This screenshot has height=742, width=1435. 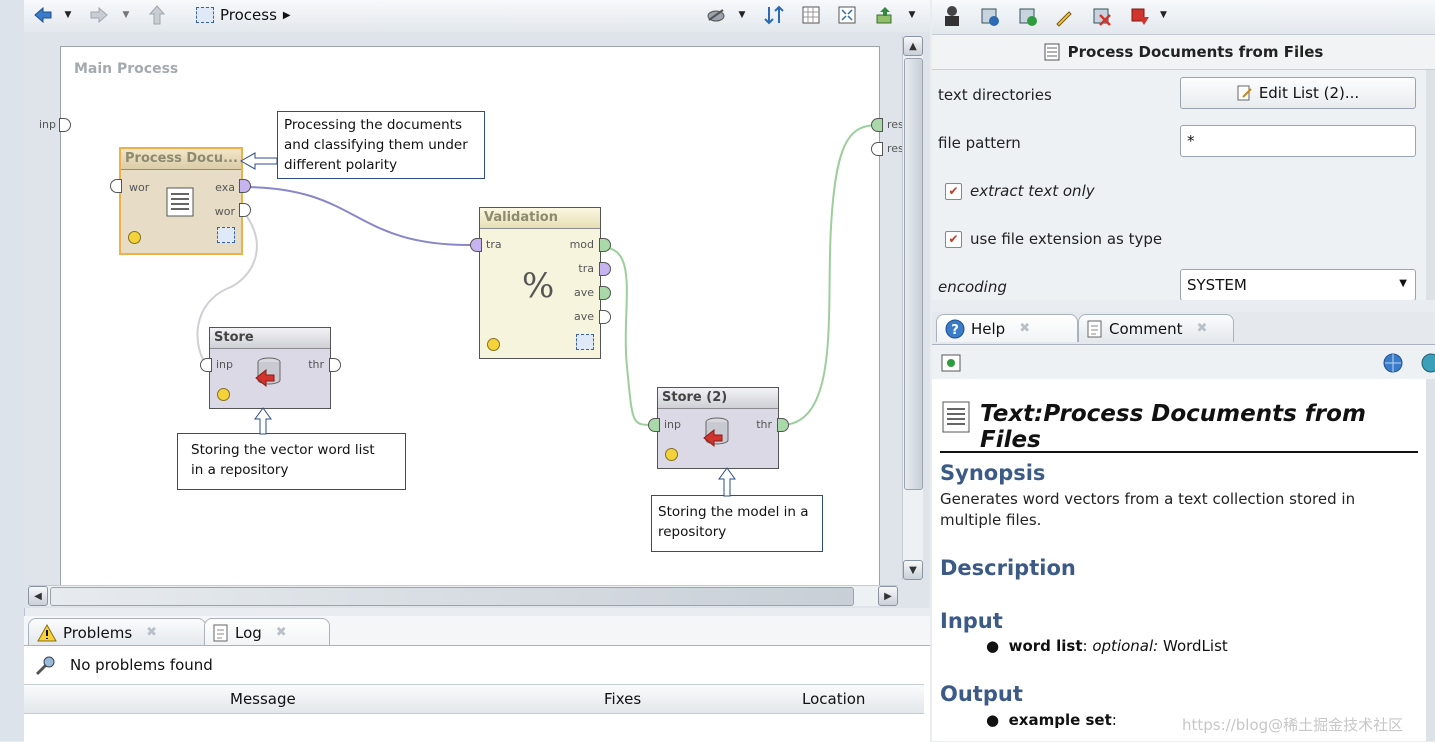 I want to click on tab-log: Log ✖, so click(x=267, y=632).